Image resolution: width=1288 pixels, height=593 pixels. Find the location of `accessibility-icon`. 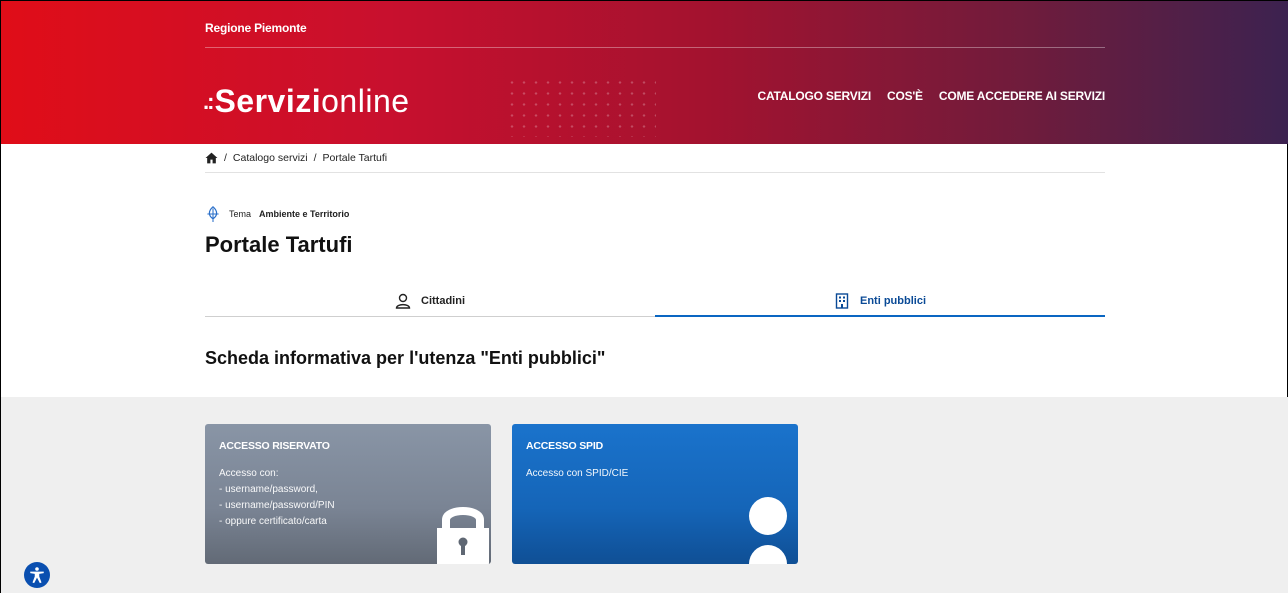

accessibility-icon is located at coordinates (37, 575).